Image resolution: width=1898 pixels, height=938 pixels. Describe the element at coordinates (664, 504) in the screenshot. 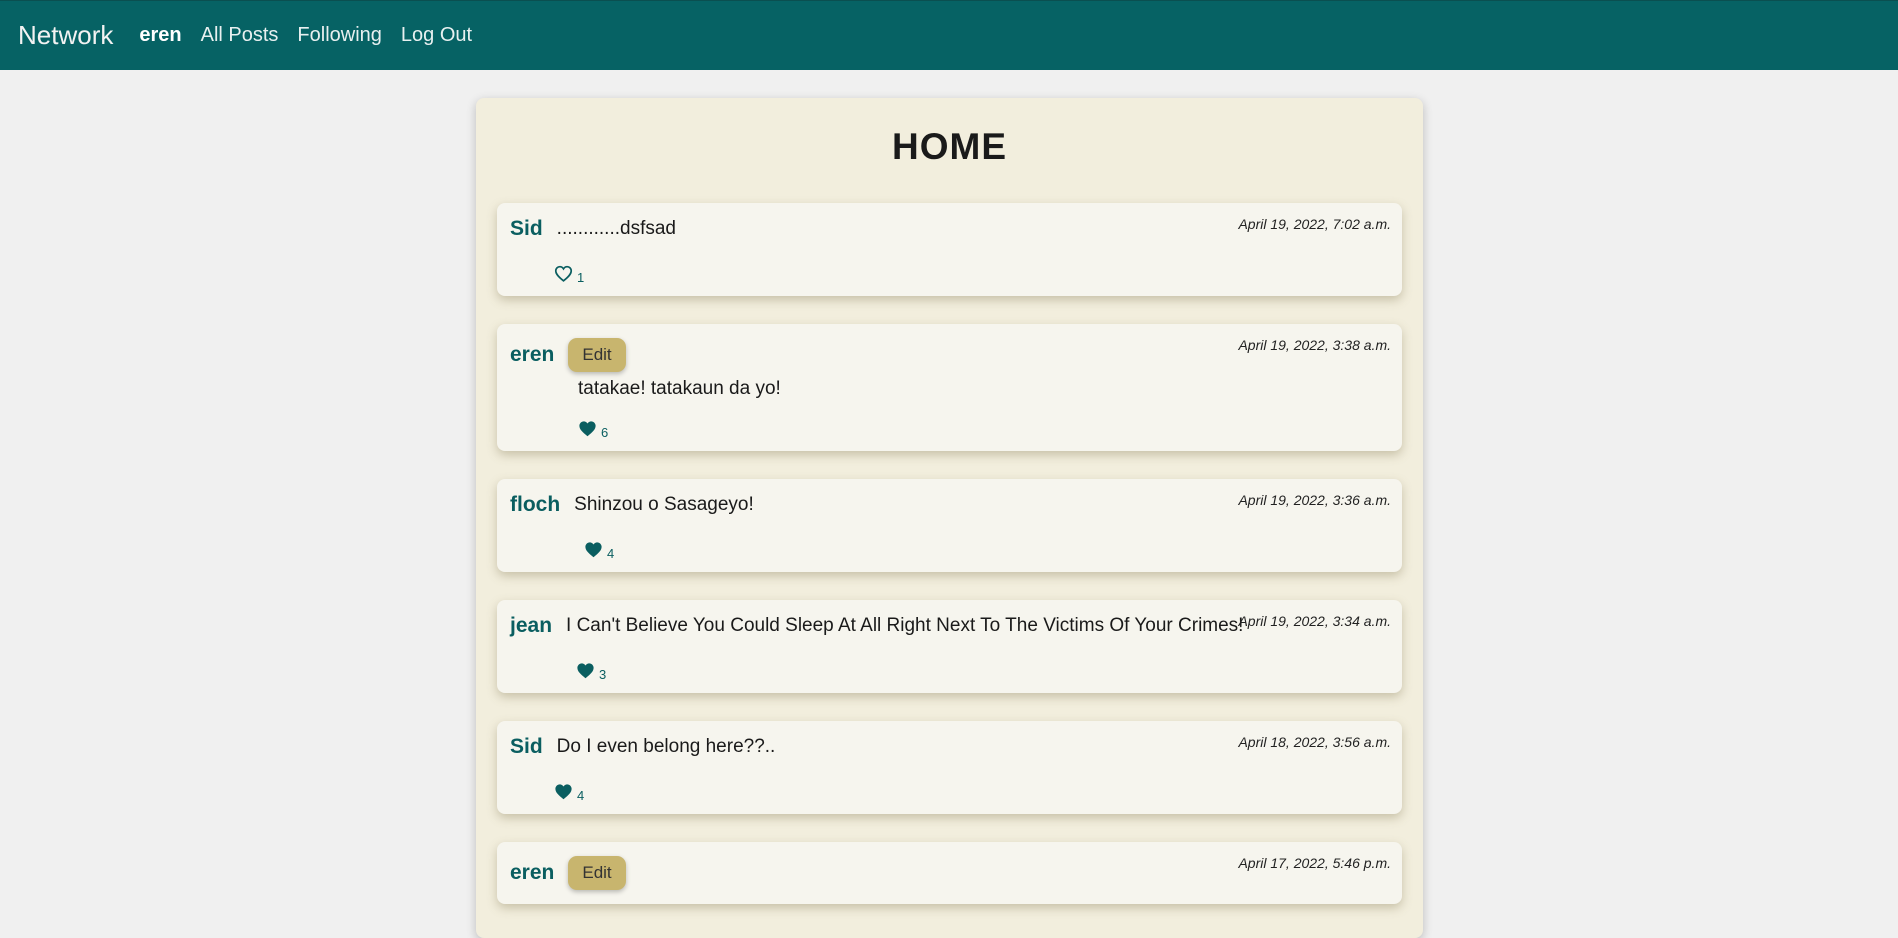

I see `post-content: Shinzou o Sasageyo!` at that location.